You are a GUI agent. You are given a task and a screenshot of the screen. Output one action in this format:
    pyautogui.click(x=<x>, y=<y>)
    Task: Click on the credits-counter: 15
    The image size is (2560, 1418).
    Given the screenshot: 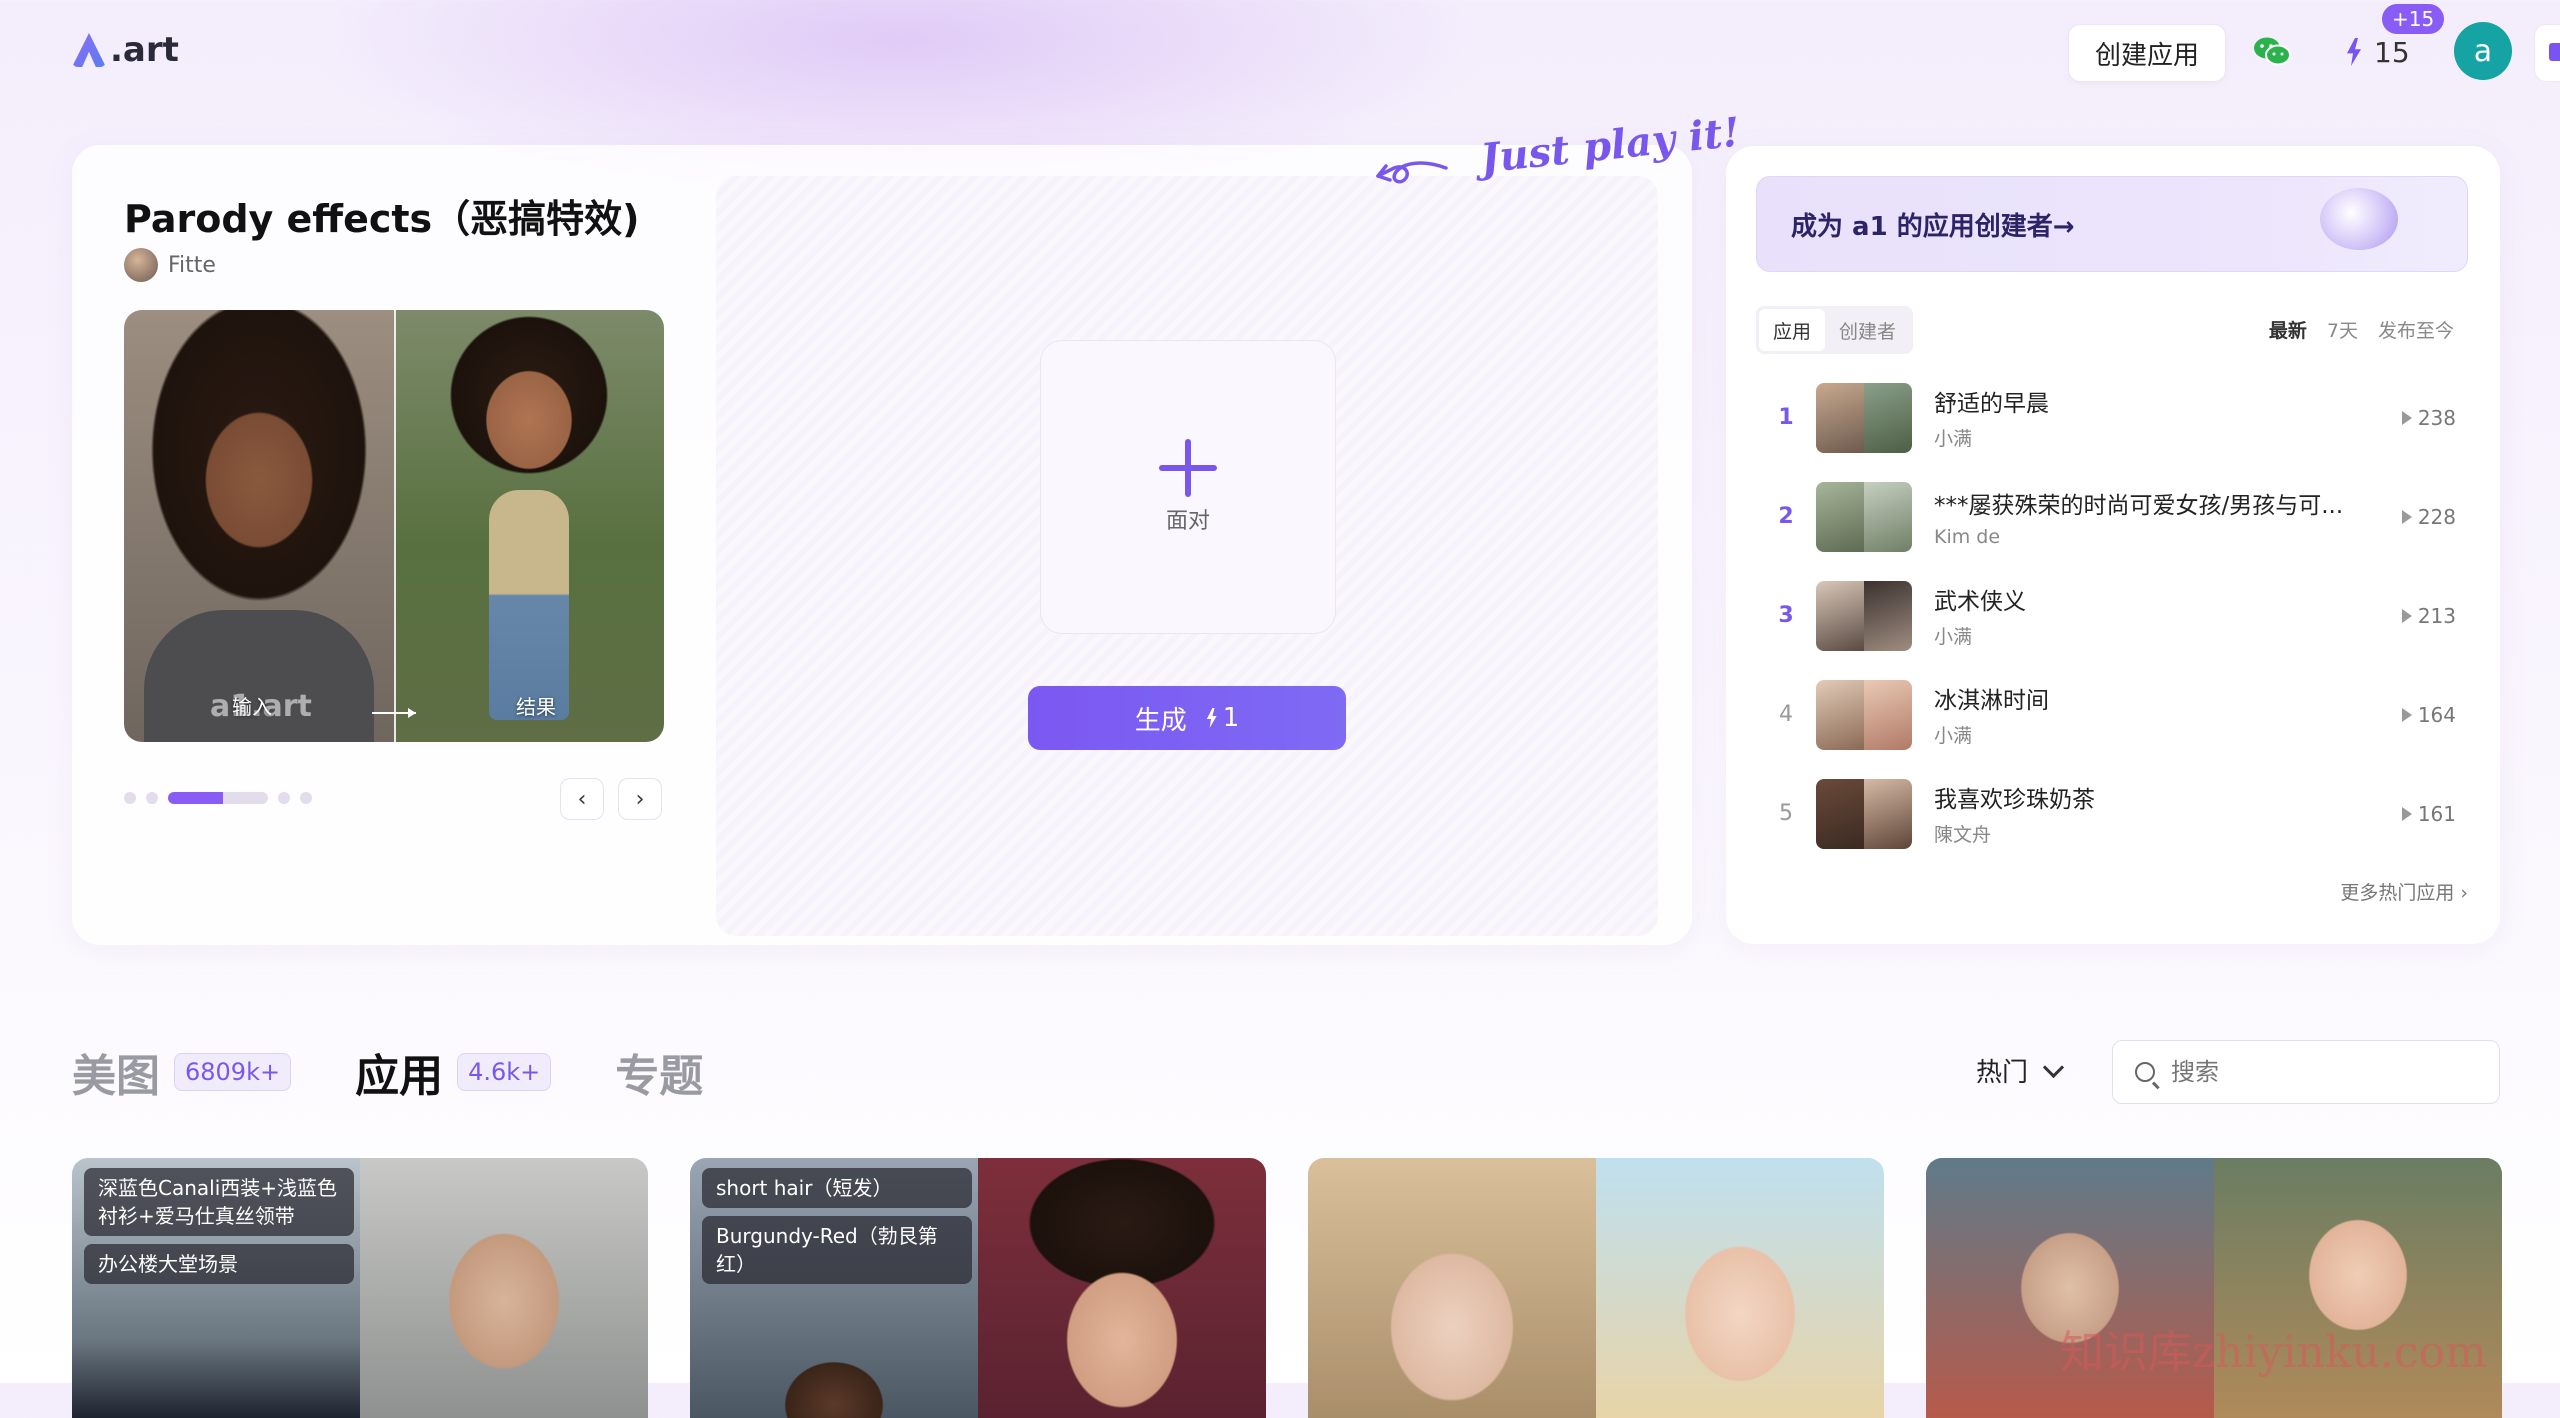 What is the action you would take?
    pyautogui.click(x=2377, y=52)
    